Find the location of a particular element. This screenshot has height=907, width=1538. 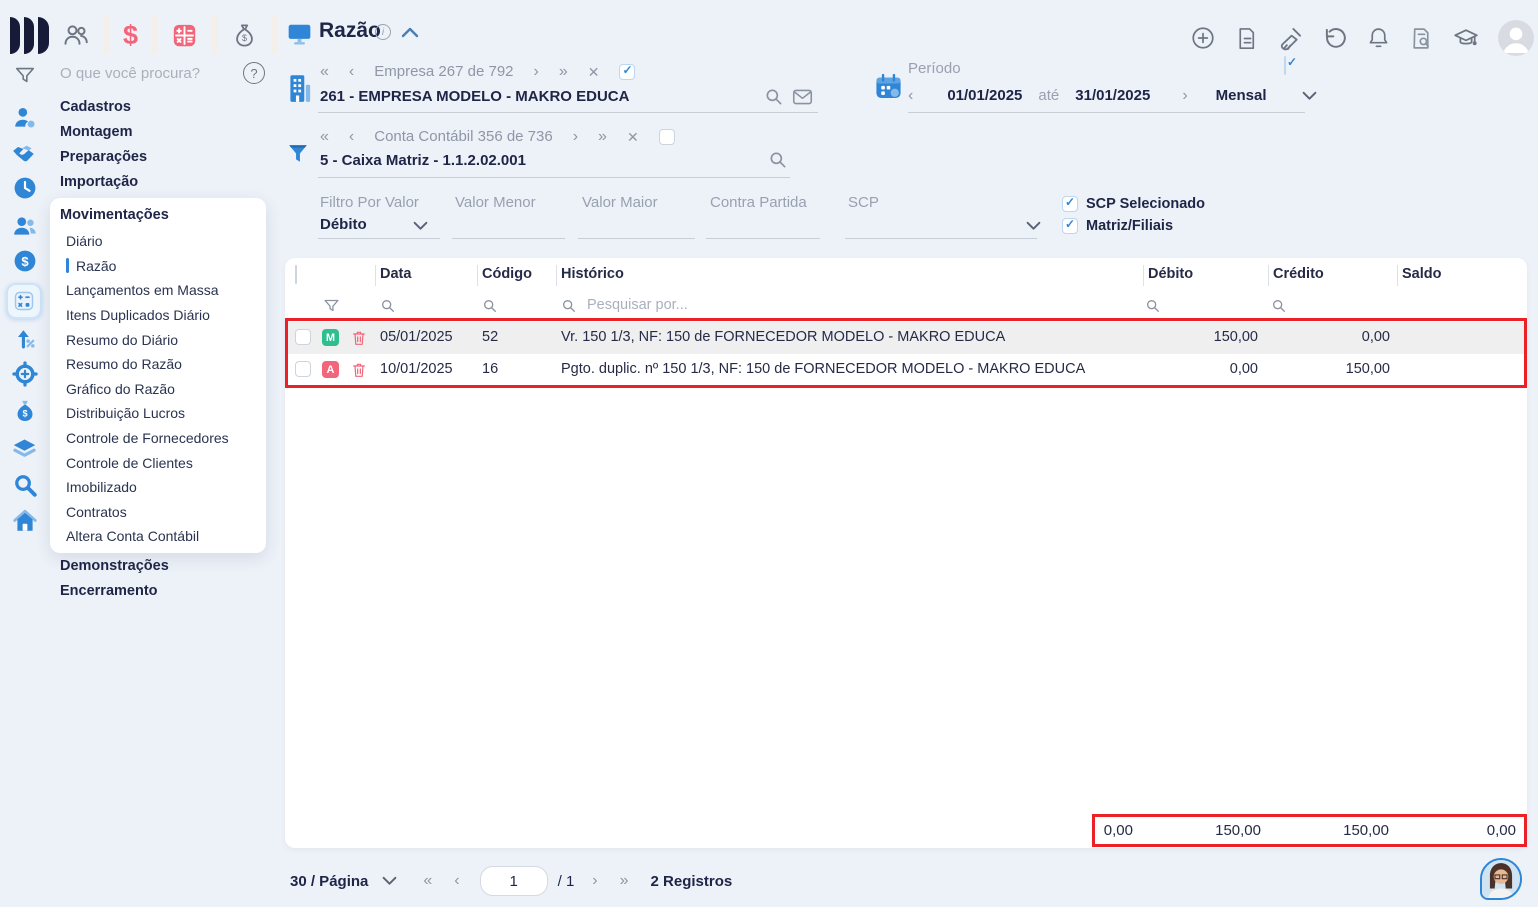

account-clear-icon: ✕ is located at coordinates (633, 137).